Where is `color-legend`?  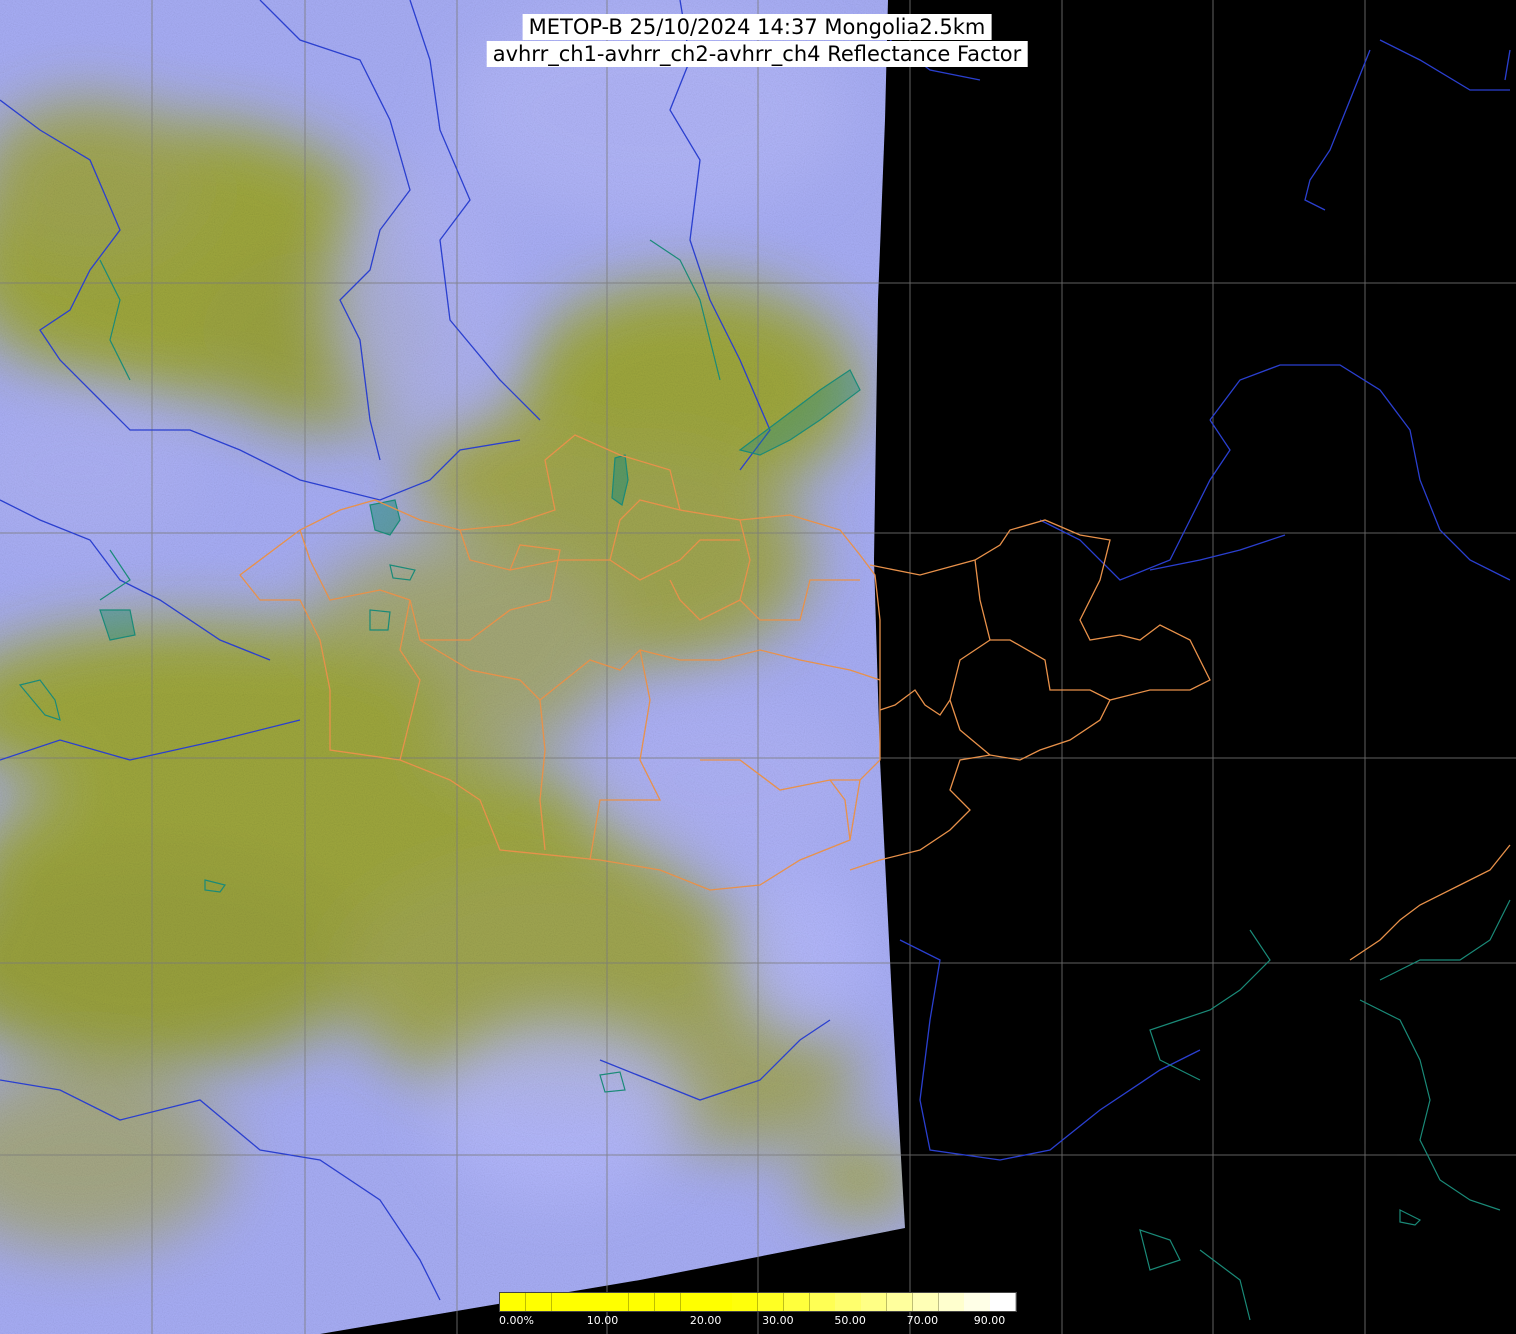 color-legend is located at coordinates (758, 1302).